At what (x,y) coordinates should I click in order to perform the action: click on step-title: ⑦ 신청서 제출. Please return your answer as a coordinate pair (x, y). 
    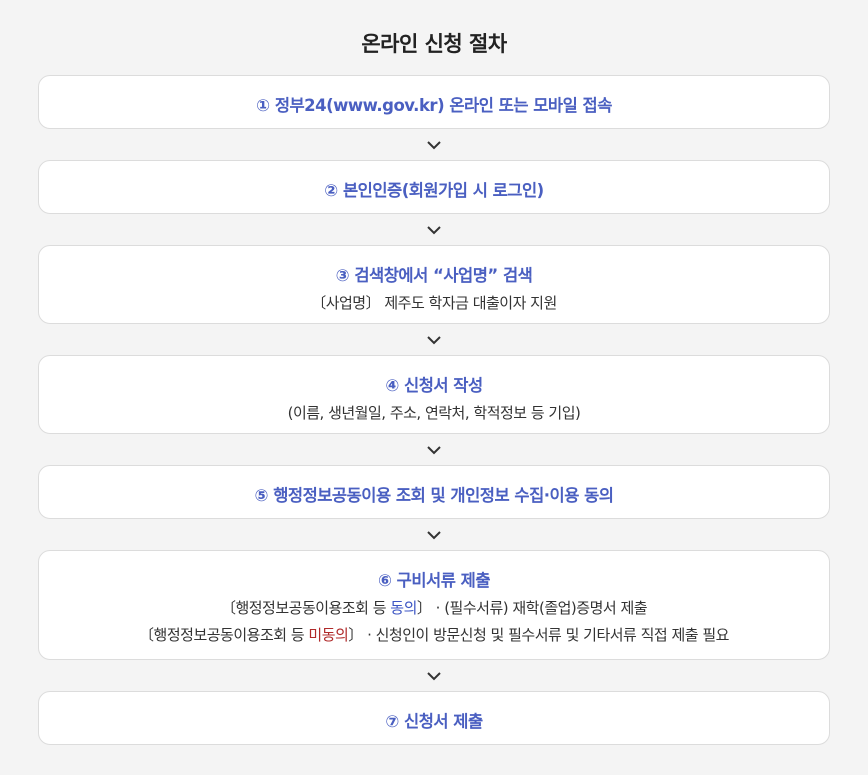
    Looking at the image, I should click on (434, 721).